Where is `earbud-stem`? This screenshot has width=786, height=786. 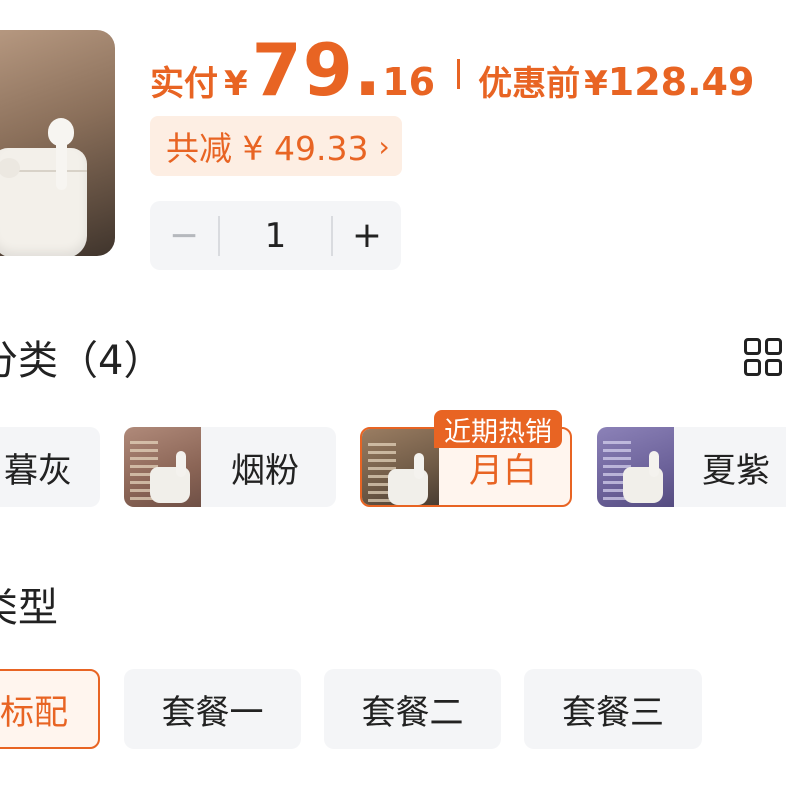
earbud-stem is located at coordinates (61, 164).